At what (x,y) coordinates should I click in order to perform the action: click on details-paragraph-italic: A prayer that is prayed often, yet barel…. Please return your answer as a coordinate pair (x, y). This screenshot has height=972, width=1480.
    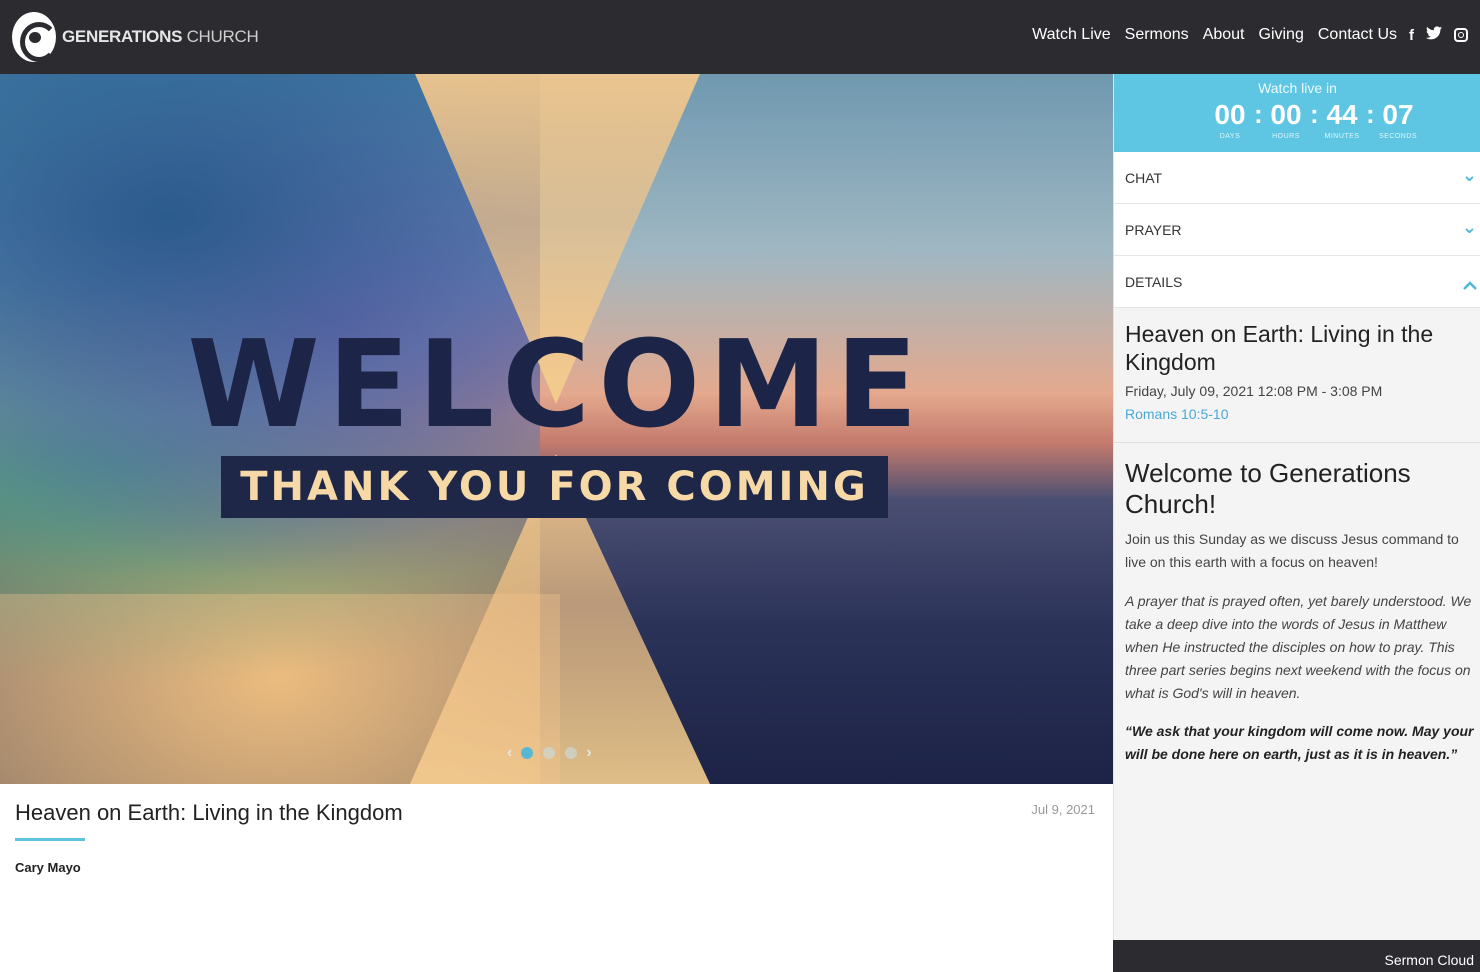
    Looking at the image, I should click on (1298, 647).